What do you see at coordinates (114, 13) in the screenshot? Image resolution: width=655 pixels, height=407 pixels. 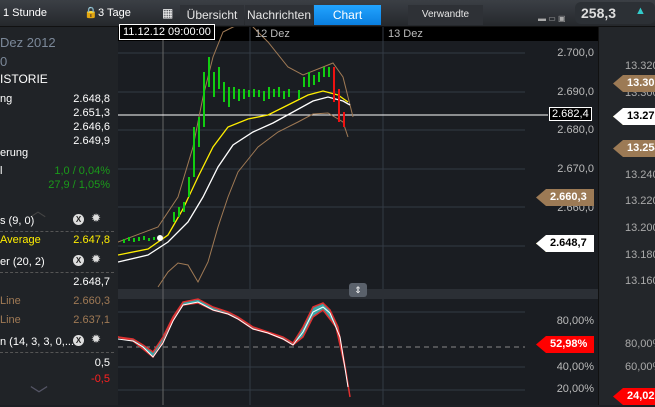 I see `range-select: 3 Tage` at bounding box center [114, 13].